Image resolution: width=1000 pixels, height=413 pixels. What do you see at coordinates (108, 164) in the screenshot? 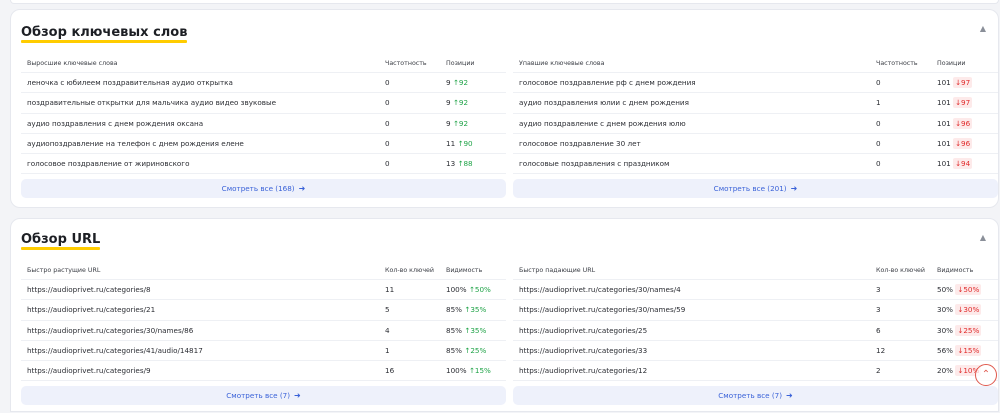
I see `row-label: голосовое поздравление от жириновского` at bounding box center [108, 164].